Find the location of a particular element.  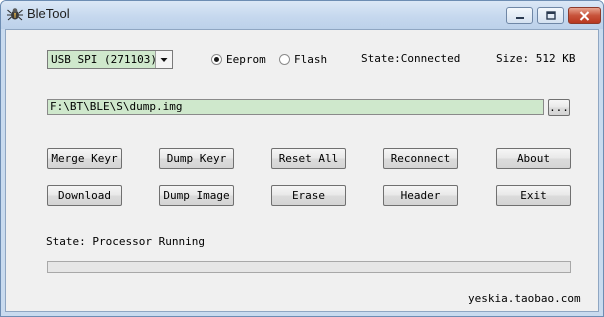

erase-button: Erase is located at coordinates (308, 195).